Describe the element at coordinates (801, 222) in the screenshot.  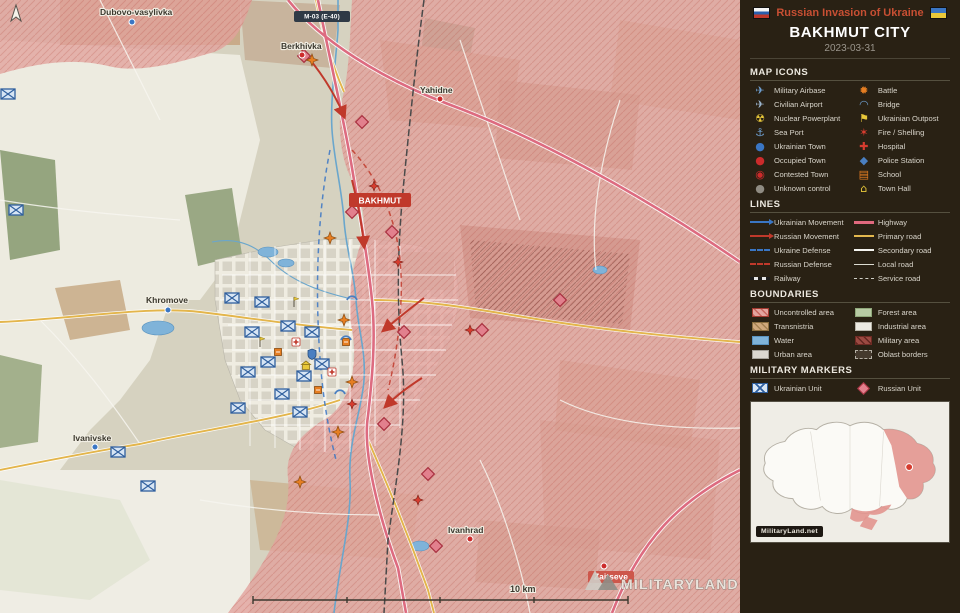
I see `ukrainian-movement-line-row: Ukrainian Movement` at that location.